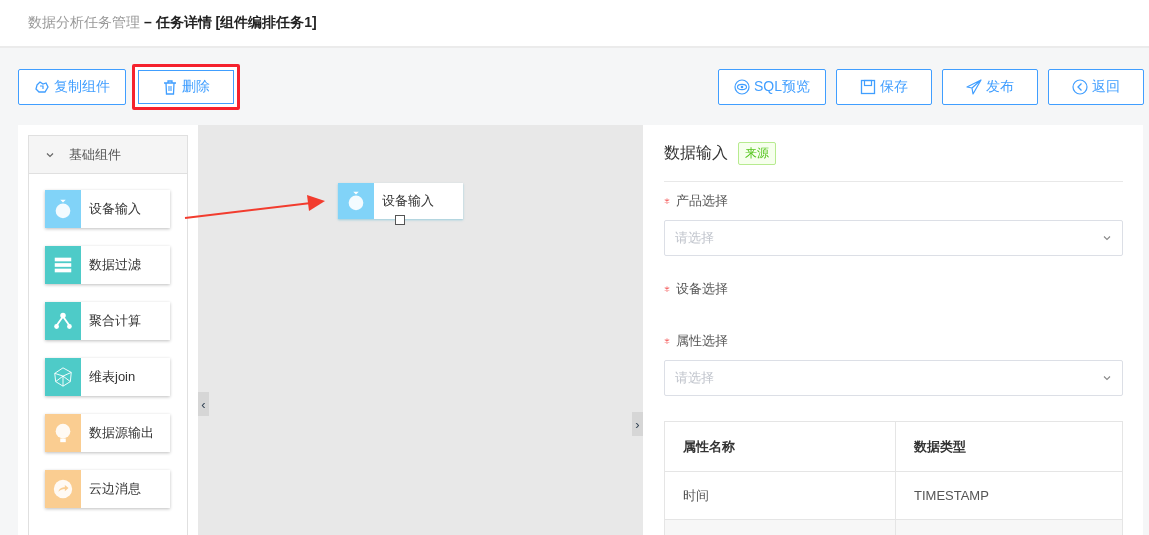 This screenshot has height=535, width=1149. What do you see at coordinates (107, 377) in the screenshot?
I see `palette-item: 维表join` at bounding box center [107, 377].